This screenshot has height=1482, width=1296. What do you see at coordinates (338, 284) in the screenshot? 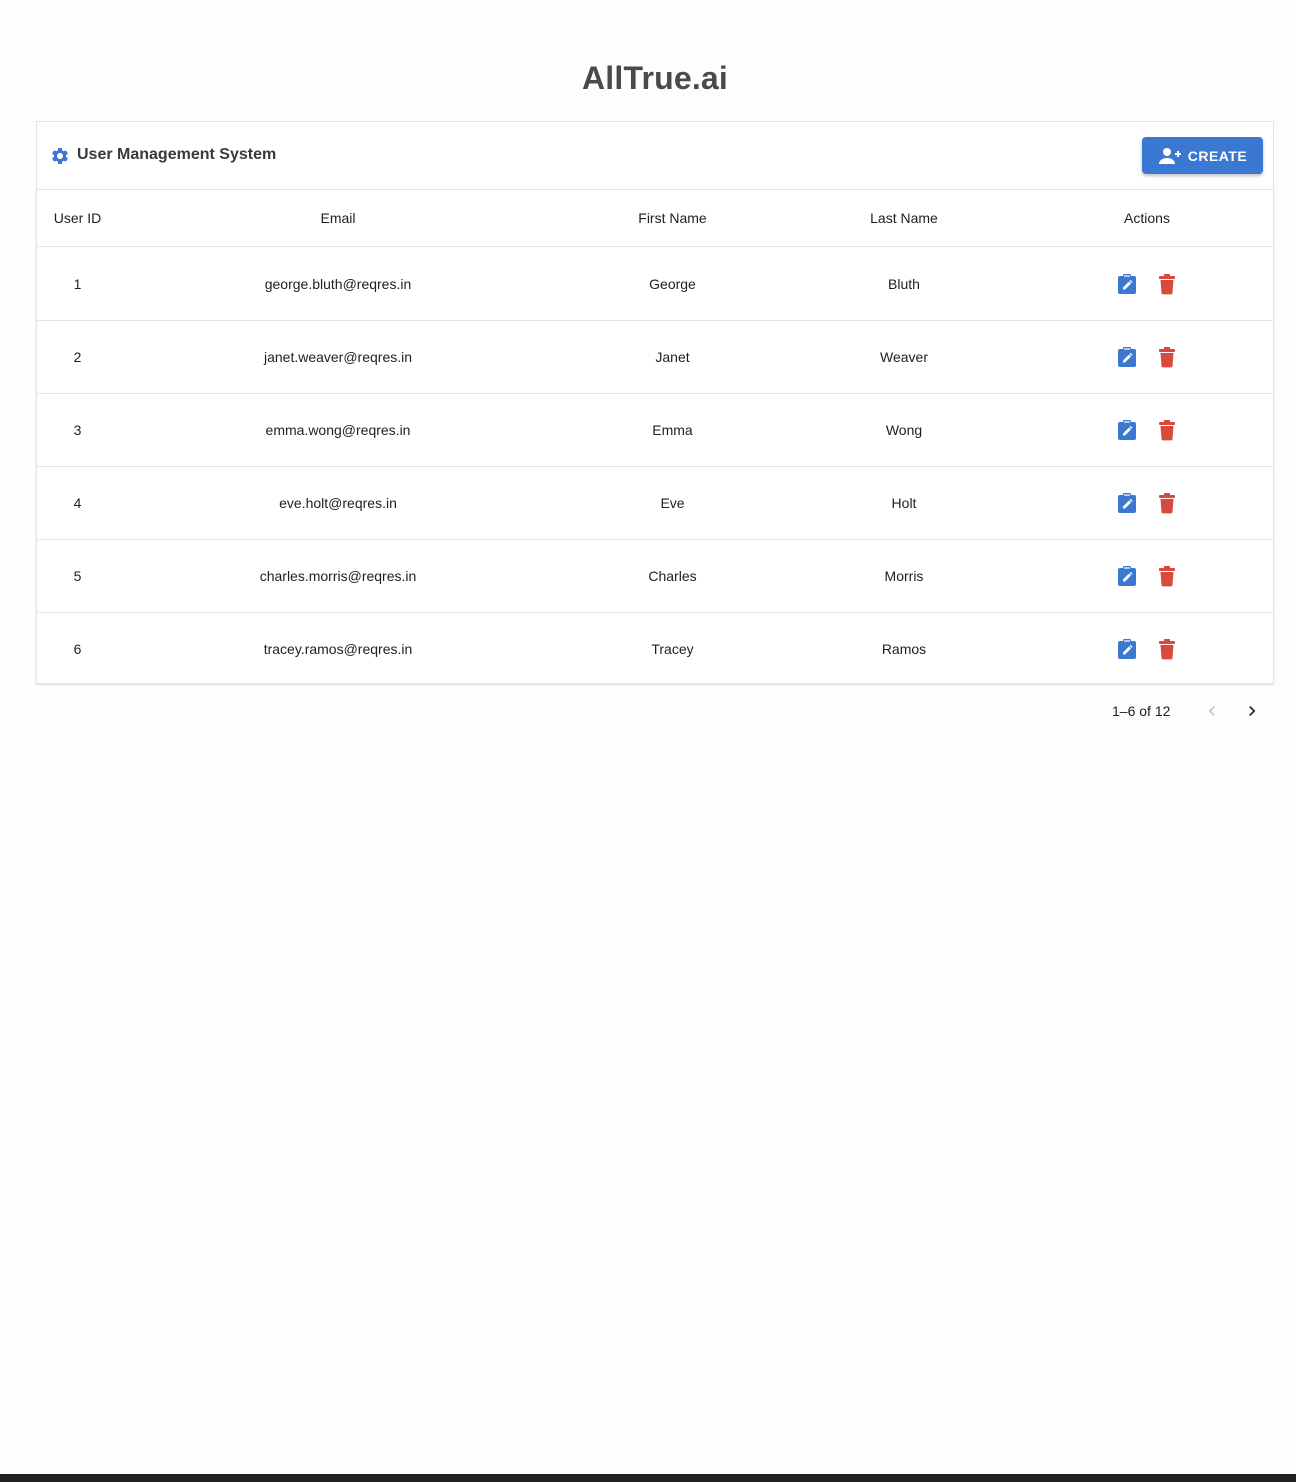
I see `cell-email: george.bluth@reqres.in` at bounding box center [338, 284].